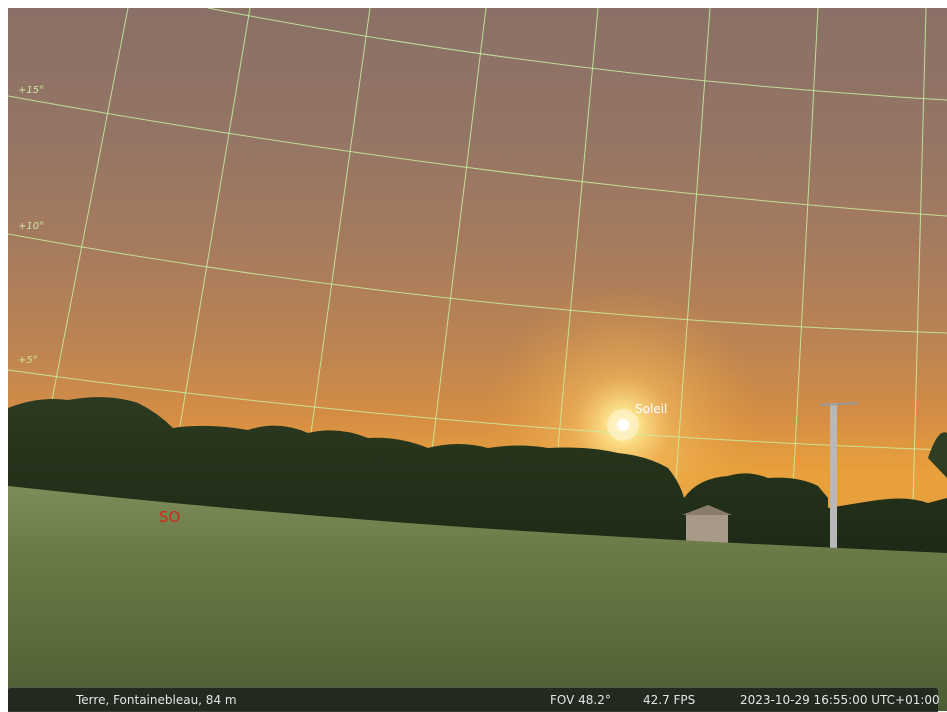 The width and height of the screenshot is (947, 712). What do you see at coordinates (156, 700) in the screenshot?
I see `status-location: Terre, Fontainebleau, 84 m` at bounding box center [156, 700].